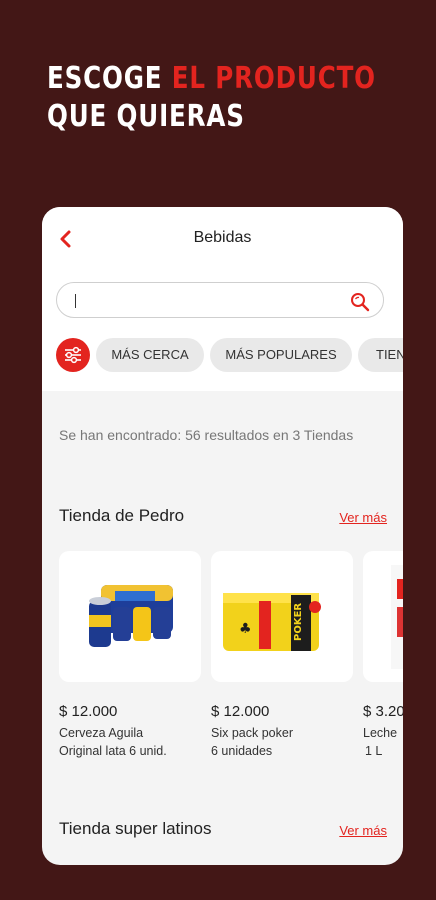 Image resolution: width=436 pixels, height=900 pixels. What do you see at coordinates (222, 237) in the screenshot?
I see `page-title: Bebidas` at bounding box center [222, 237].